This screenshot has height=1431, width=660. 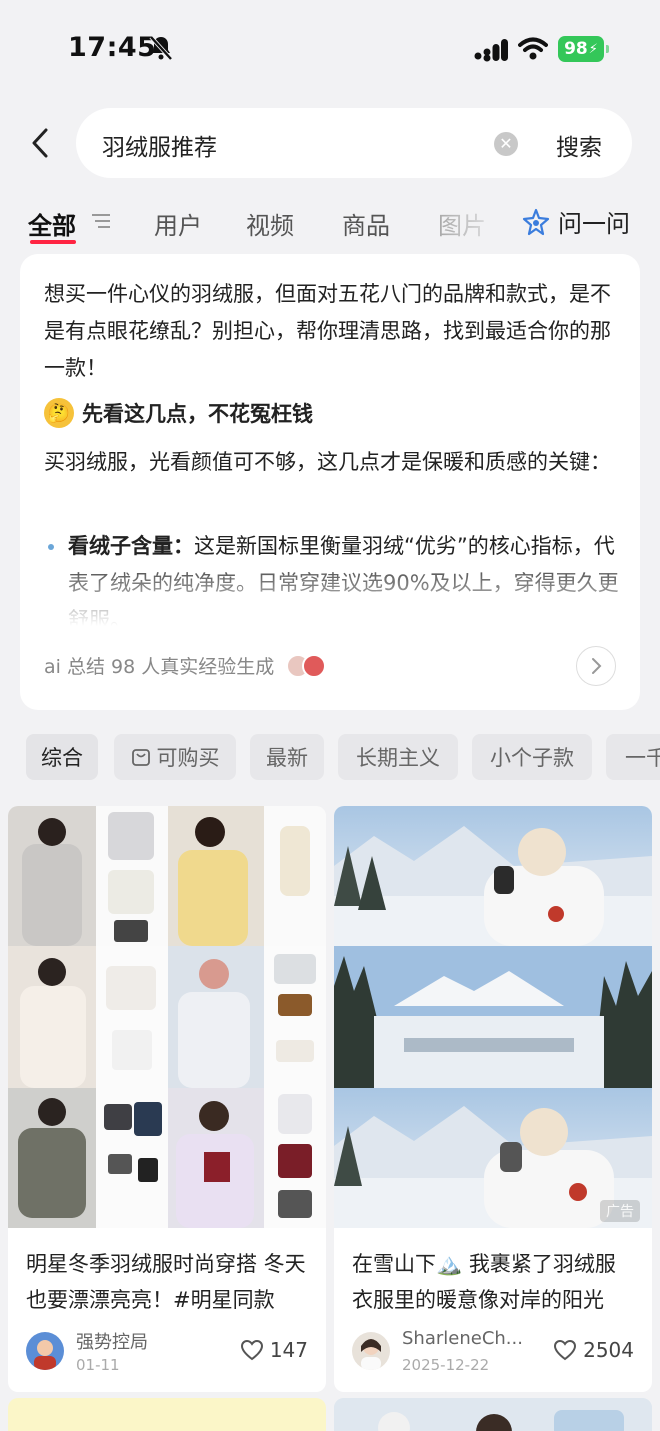 What do you see at coordinates (484, 1282) in the screenshot?
I see `post-title: 在雪山下🏔️ 我裹紧了羽绒服 衣服里的暖意像对岸的阳光` at bounding box center [484, 1282].